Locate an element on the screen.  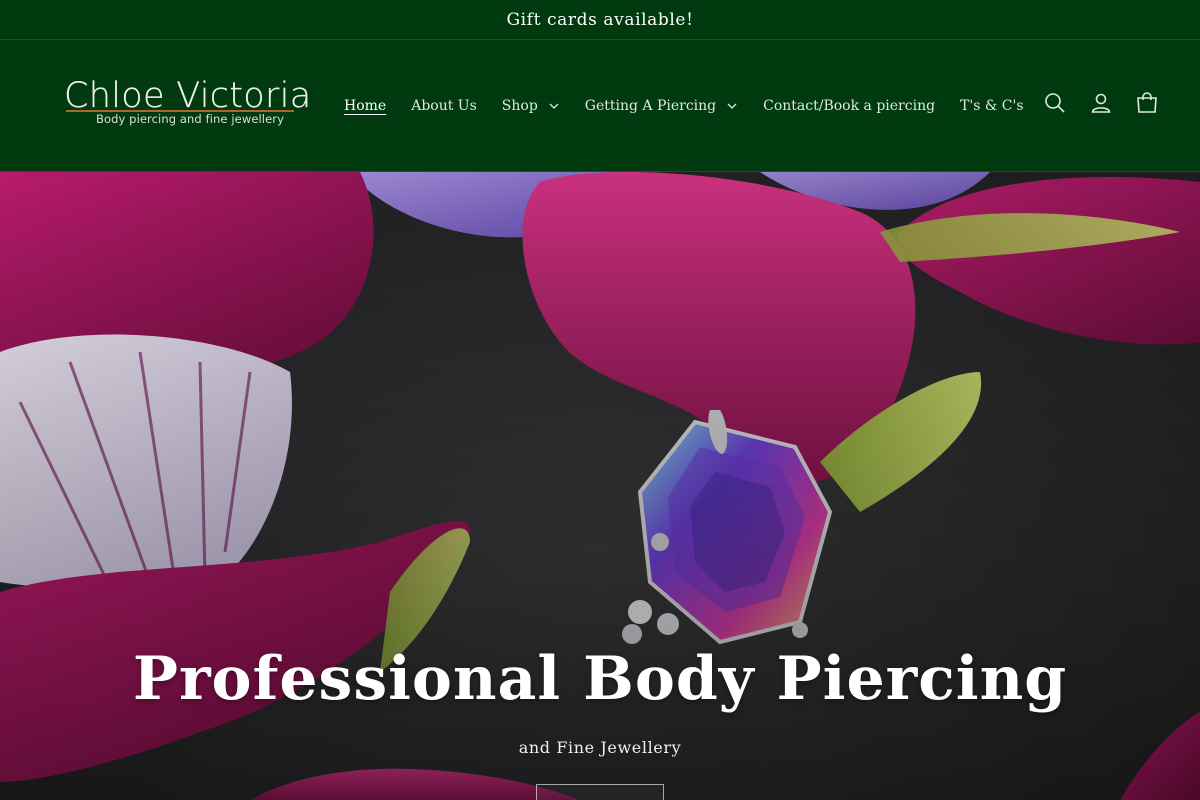
nav-item-label: Getting A Piercing is located at coordinates (650, 106).